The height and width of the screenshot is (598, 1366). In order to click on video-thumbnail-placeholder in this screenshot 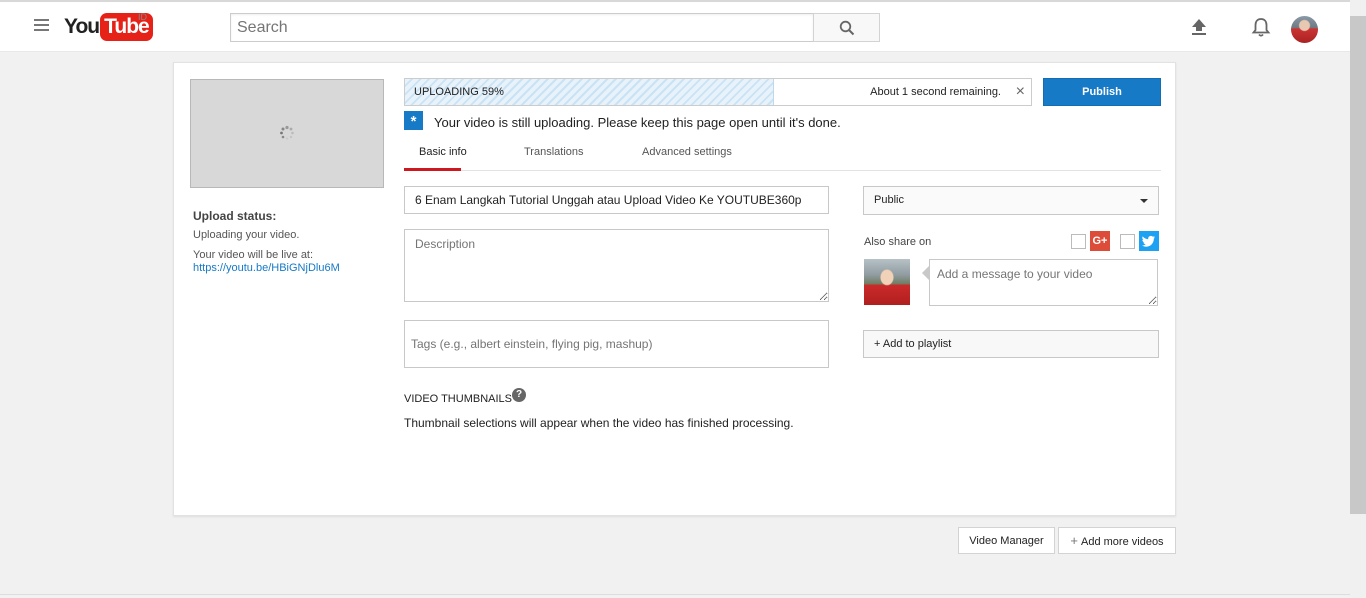, I will do `click(287, 133)`.